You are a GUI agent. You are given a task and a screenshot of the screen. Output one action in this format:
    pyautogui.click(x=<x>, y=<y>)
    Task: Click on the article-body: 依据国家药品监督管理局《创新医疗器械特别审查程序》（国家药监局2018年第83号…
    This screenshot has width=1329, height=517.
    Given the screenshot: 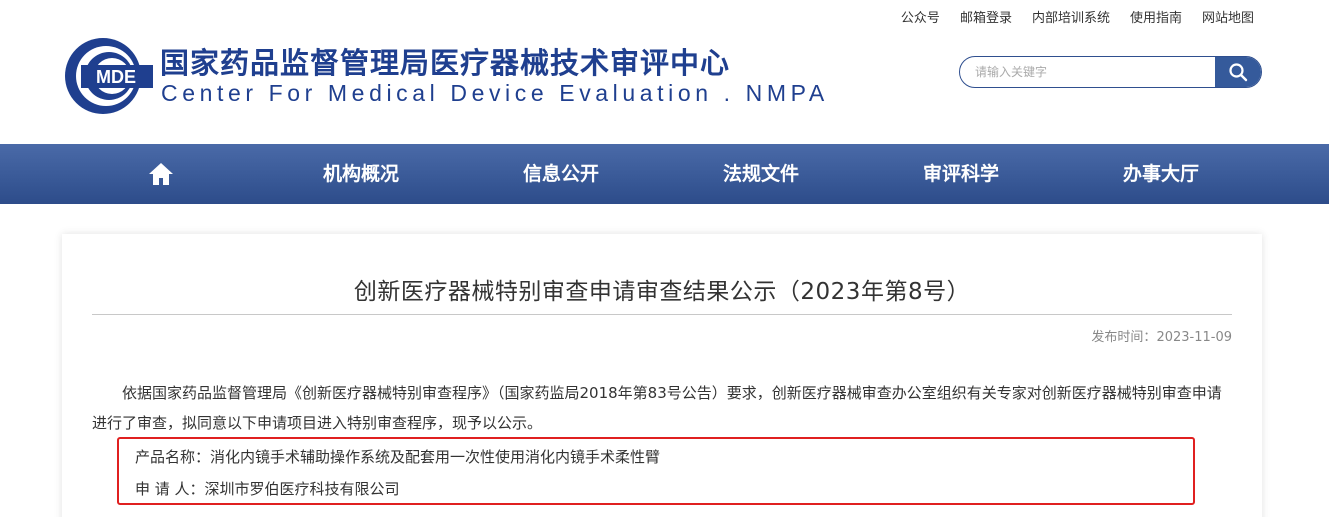 What is the action you would take?
    pyautogui.click(x=657, y=408)
    